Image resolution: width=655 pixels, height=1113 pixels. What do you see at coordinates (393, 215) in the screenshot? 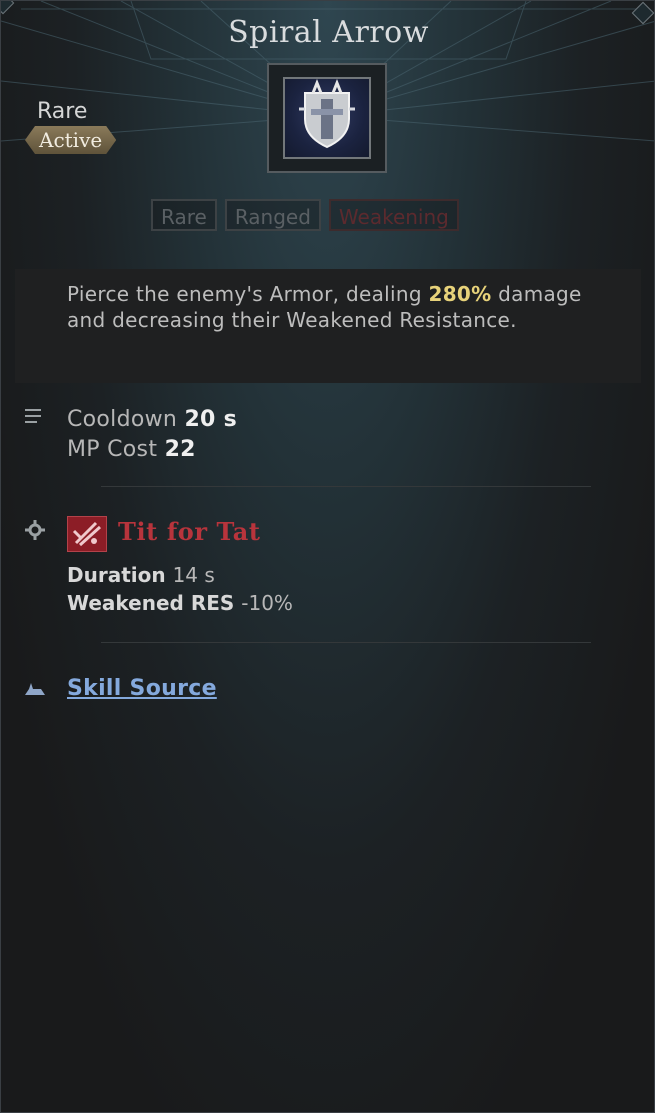
I see `tag-weakening: Weakening` at bounding box center [393, 215].